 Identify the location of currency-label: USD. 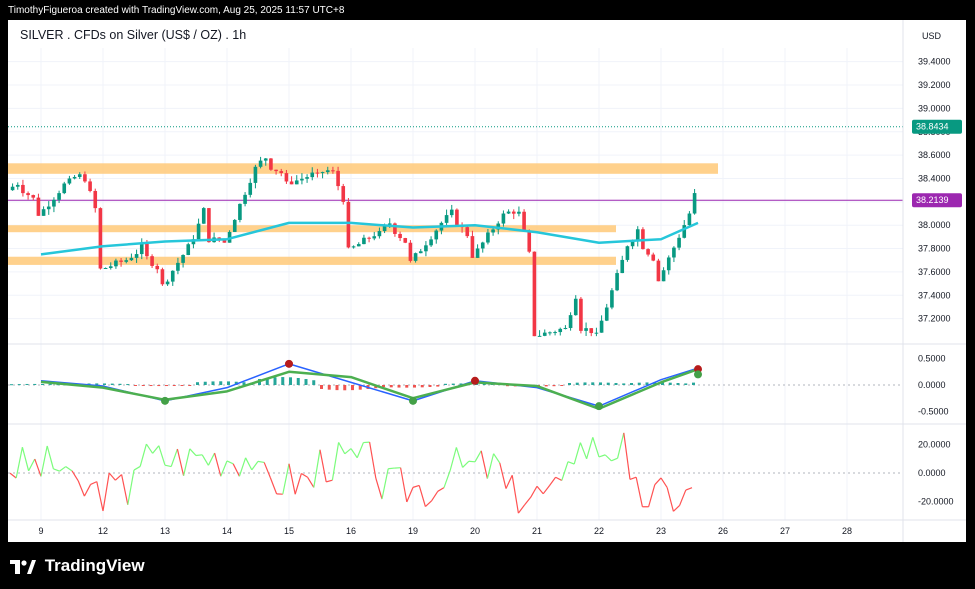
(932, 36).